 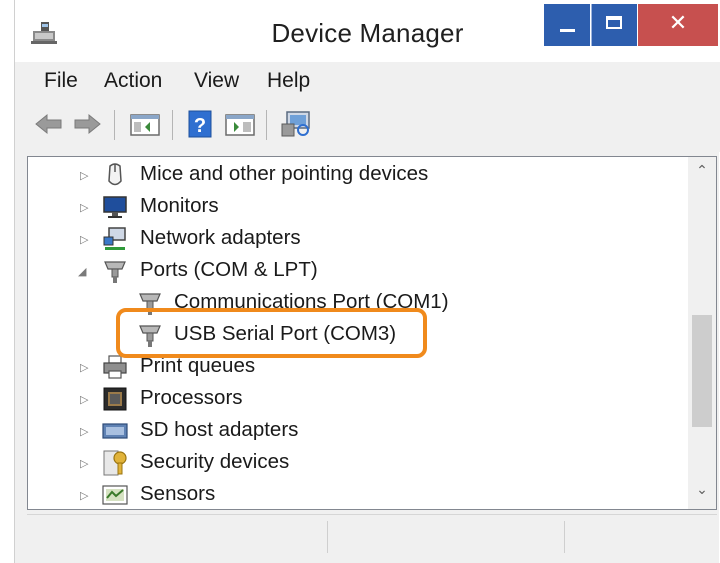 I want to click on tree-item-label: Mice and other pointing devices, so click(x=284, y=173).